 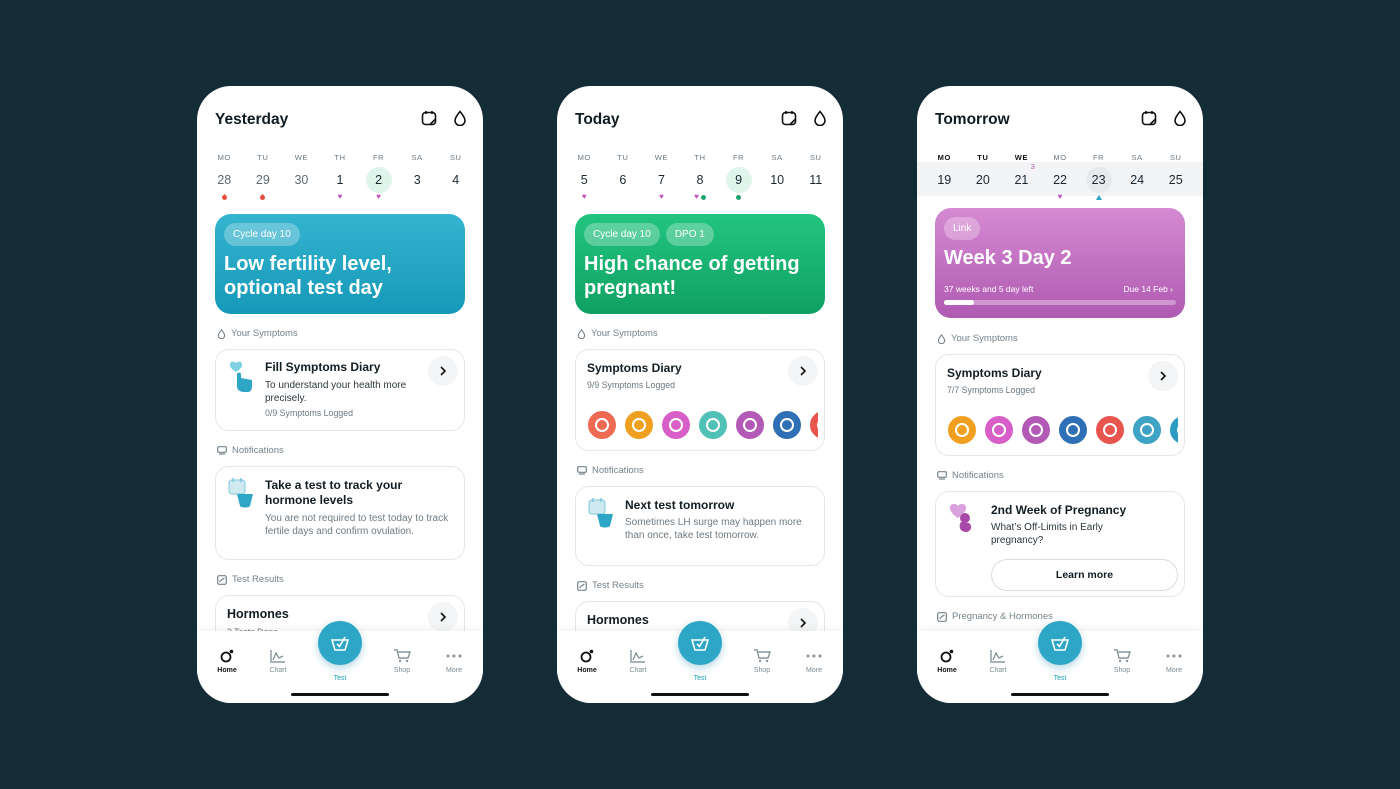 I want to click on day-monday: MO 19, so click(x=944, y=176).